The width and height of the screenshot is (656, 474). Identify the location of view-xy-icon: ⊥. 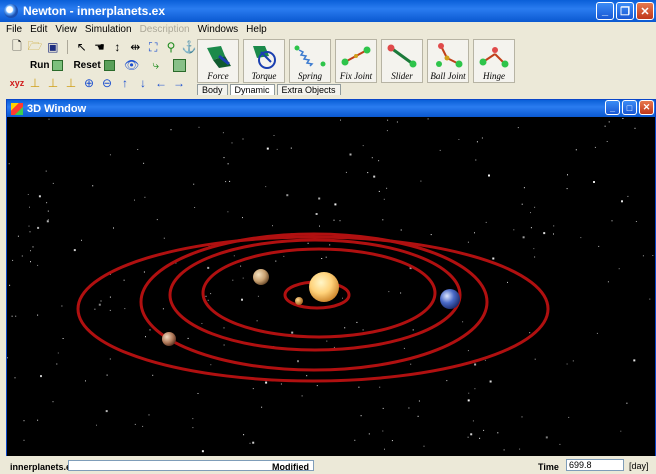
(35, 83).